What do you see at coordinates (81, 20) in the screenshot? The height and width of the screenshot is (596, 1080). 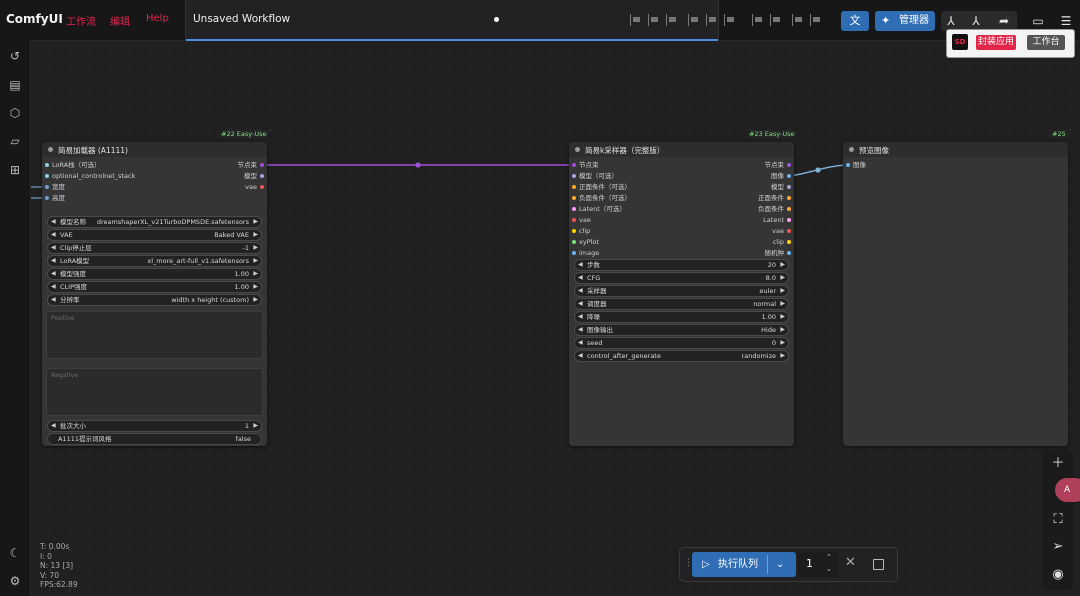 I see `menu-workflow: 工作流` at bounding box center [81, 20].